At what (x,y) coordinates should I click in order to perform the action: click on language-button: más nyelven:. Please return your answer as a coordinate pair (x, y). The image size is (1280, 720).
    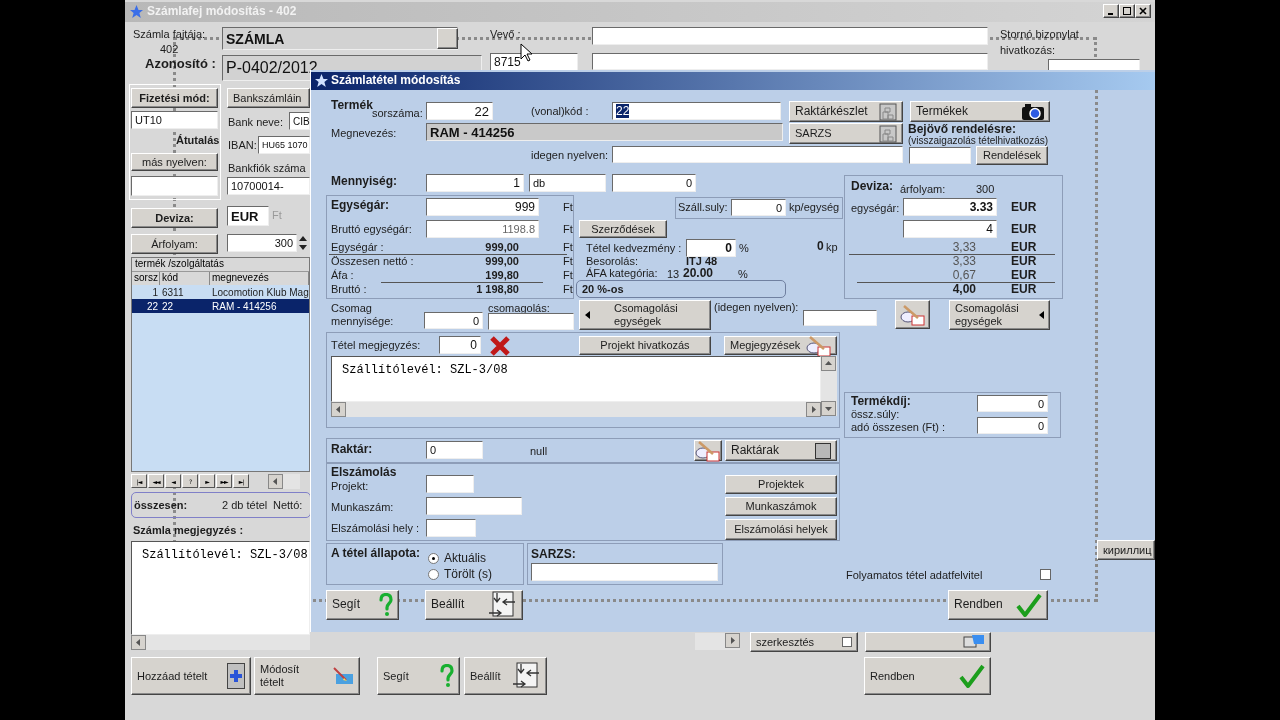
    Looking at the image, I should click on (174, 162).